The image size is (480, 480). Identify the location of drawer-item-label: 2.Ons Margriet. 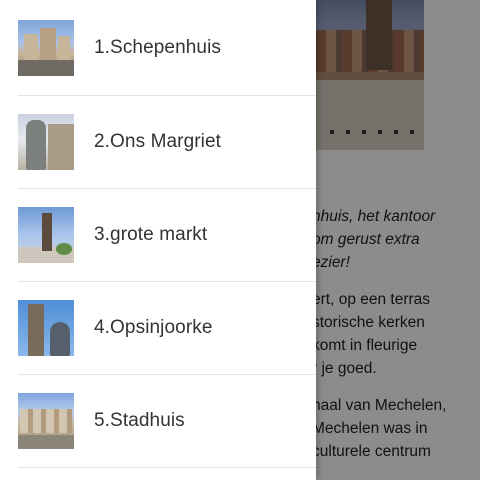
(158, 141).